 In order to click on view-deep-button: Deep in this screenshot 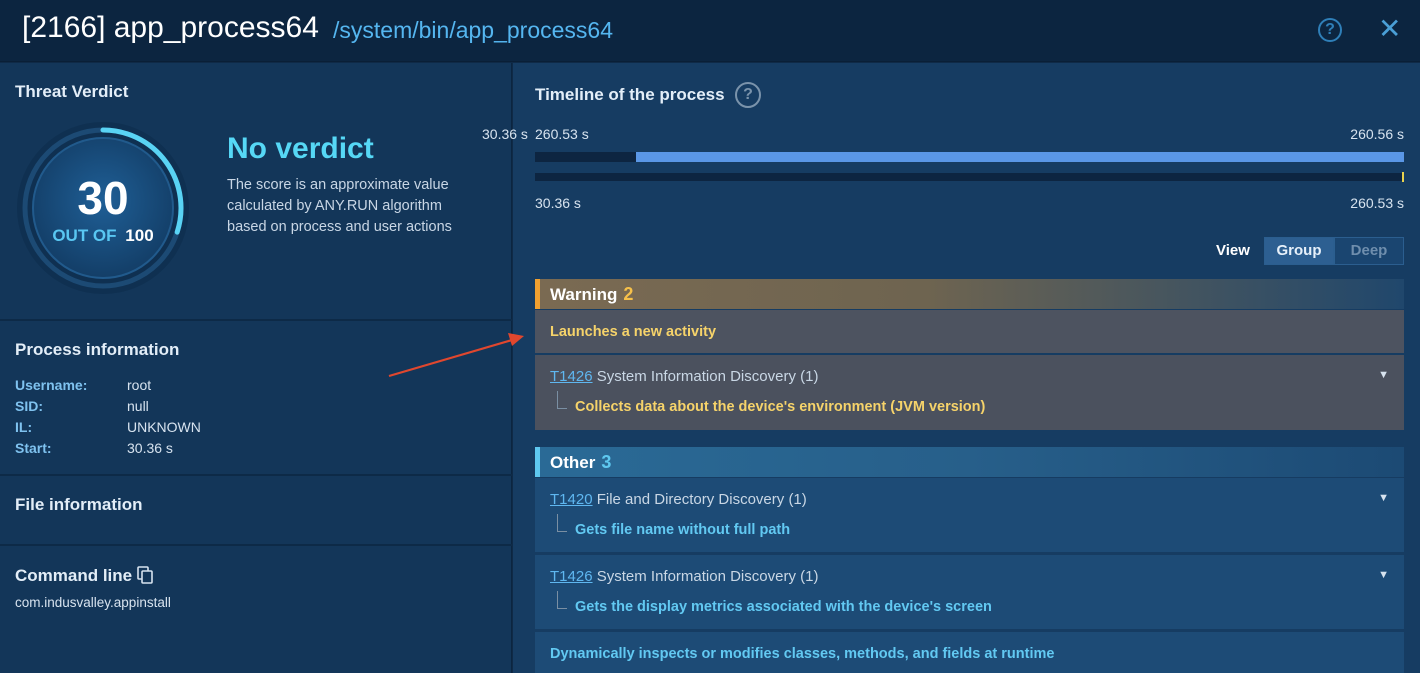, I will do `click(1369, 251)`.